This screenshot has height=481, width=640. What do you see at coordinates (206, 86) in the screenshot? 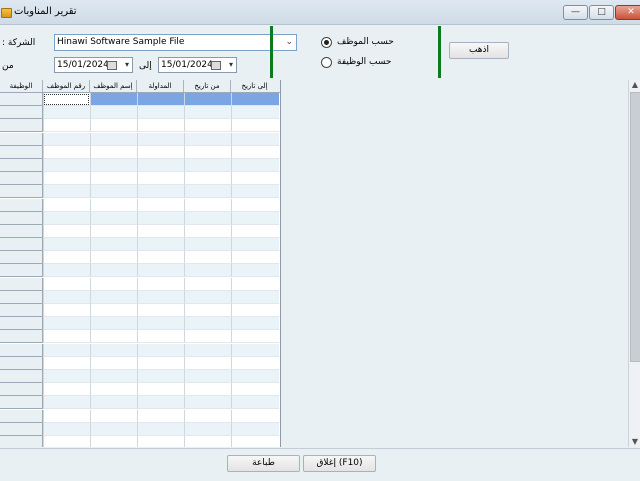
I see `column-header-from-date: من تاريخ` at bounding box center [206, 86].